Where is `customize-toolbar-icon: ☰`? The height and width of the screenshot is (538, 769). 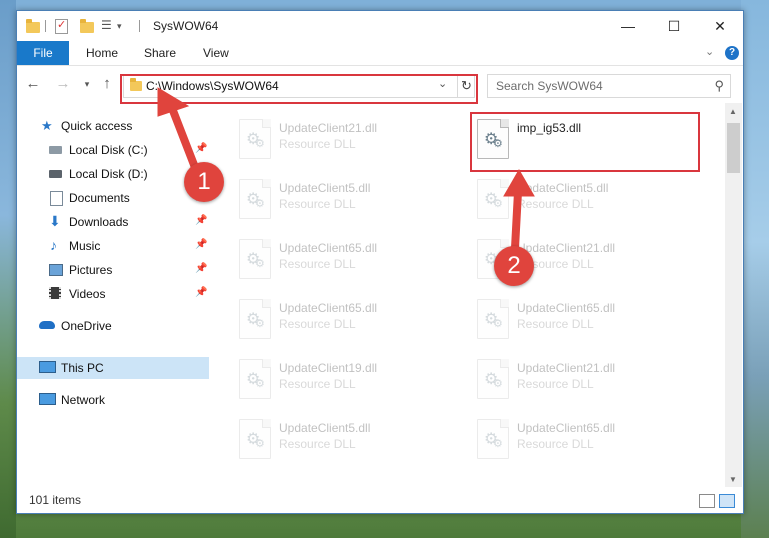 customize-toolbar-icon: ☰ is located at coordinates (109, 26).